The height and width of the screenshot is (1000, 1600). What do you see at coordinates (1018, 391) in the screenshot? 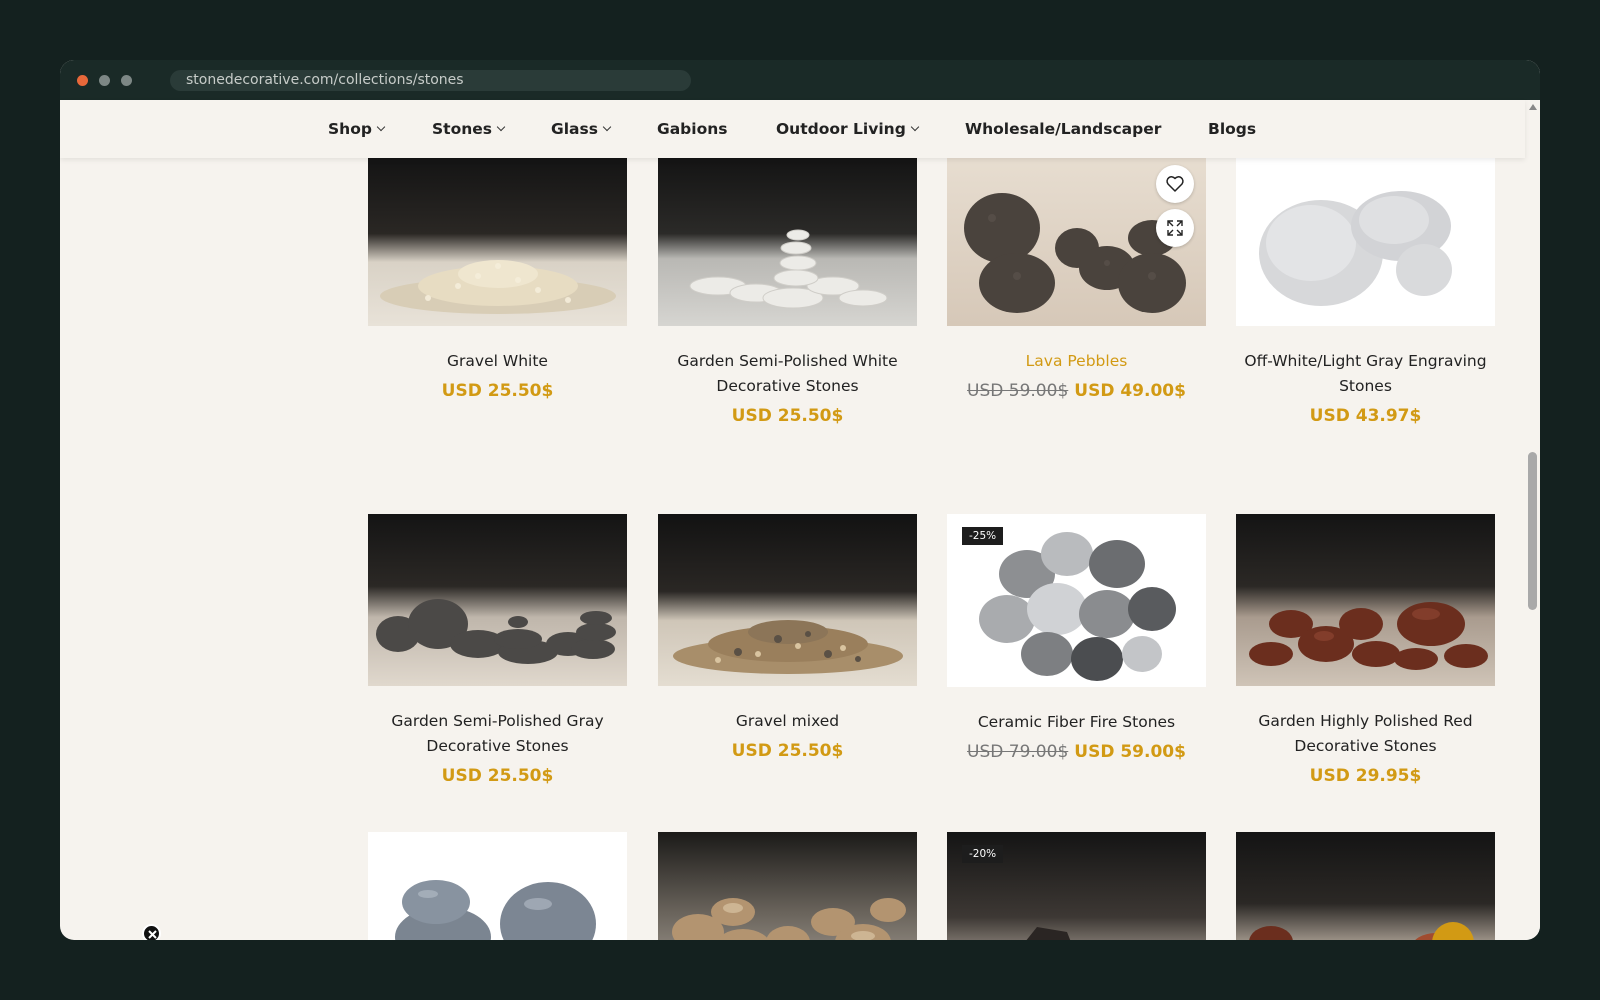
I see `product-old-price: USD 59.00$` at bounding box center [1018, 391].